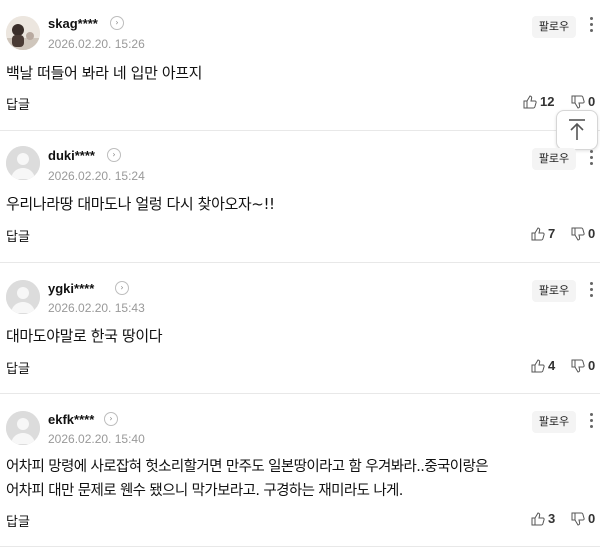 Image resolution: width=600 pixels, height=548 pixels. Describe the element at coordinates (96, 439) in the screenshot. I see `comment-date: 2026.02.20. 15:40` at that location.